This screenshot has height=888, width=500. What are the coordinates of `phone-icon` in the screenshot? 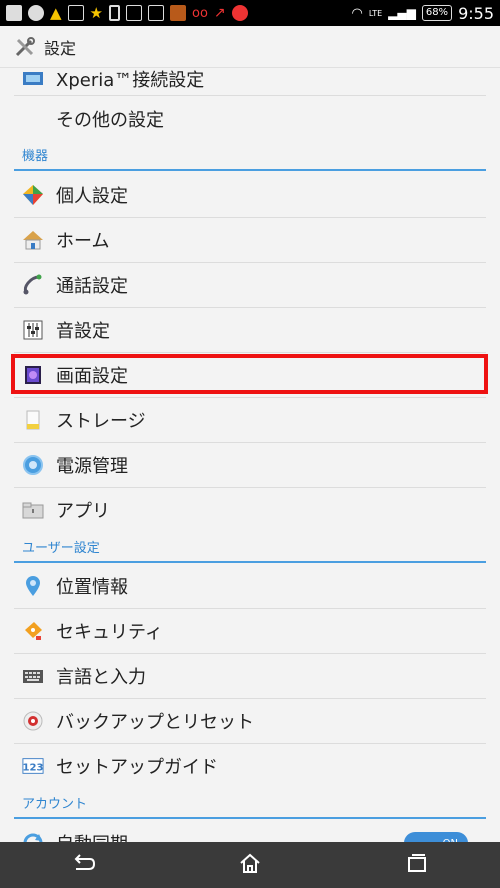 It's located at (33, 285).